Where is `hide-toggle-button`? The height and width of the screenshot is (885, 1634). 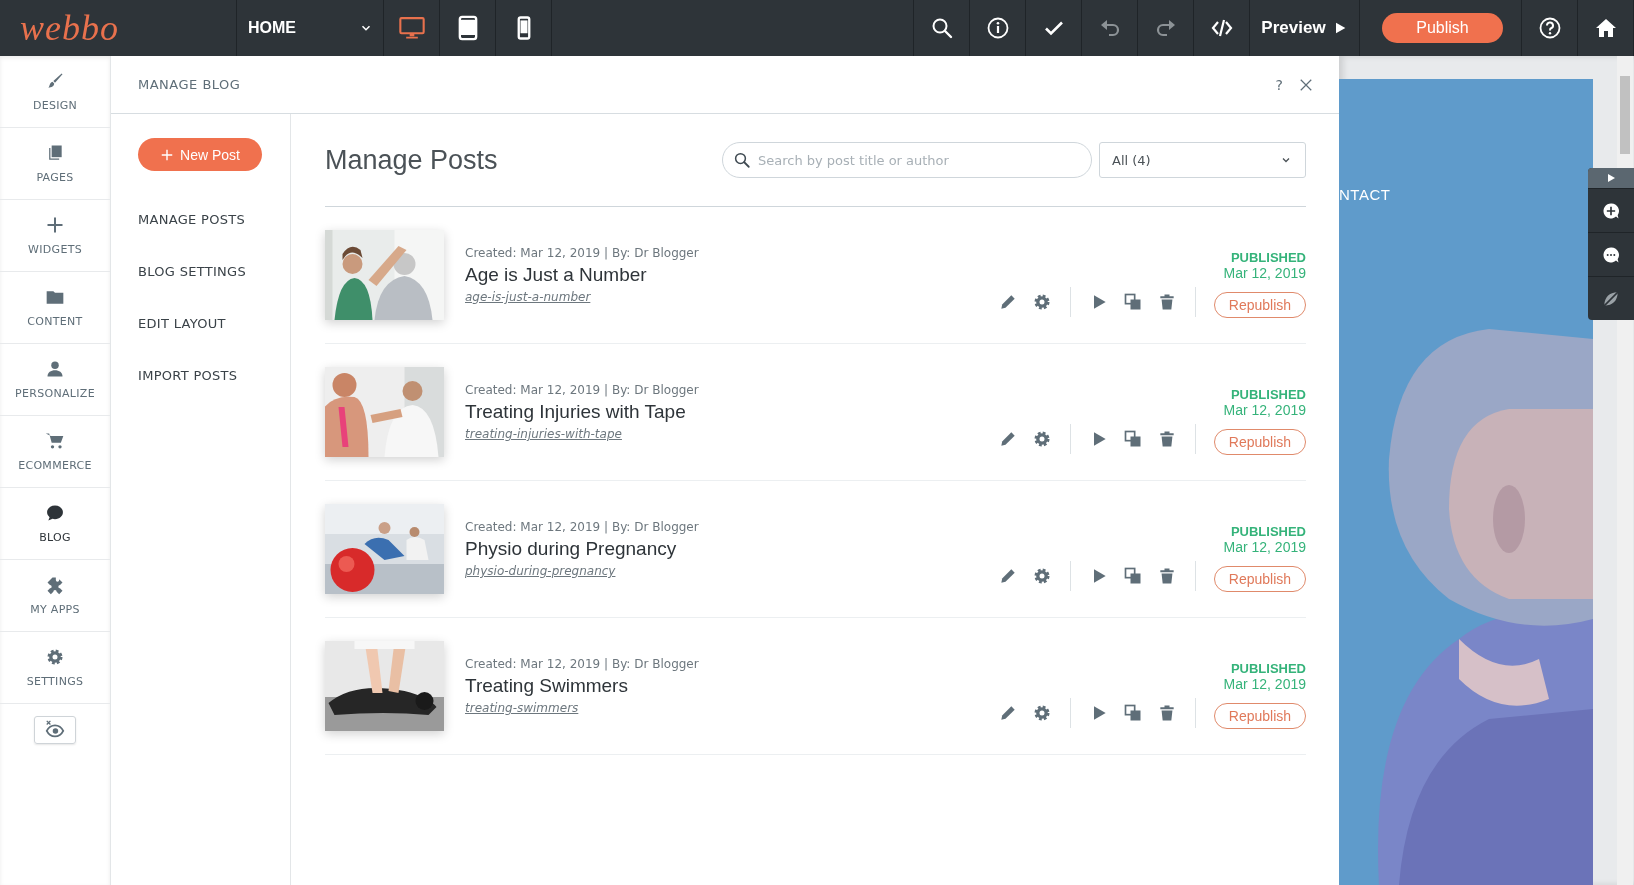 hide-toggle-button is located at coordinates (55, 730).